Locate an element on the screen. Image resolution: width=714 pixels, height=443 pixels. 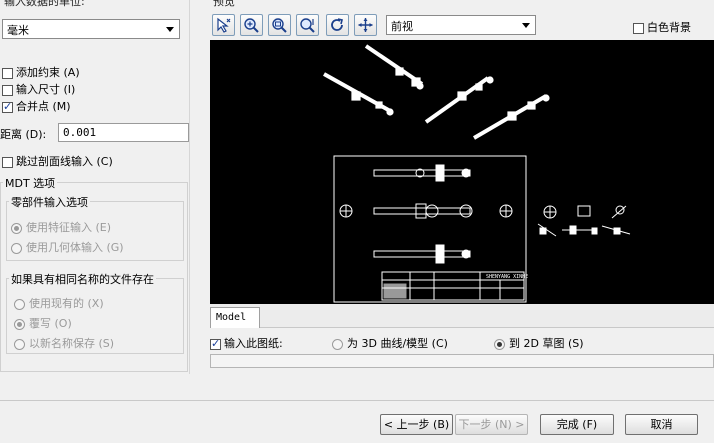
file-exists-title: 如果具有相同名称的文件存在 is located at coordinates (82, 279).